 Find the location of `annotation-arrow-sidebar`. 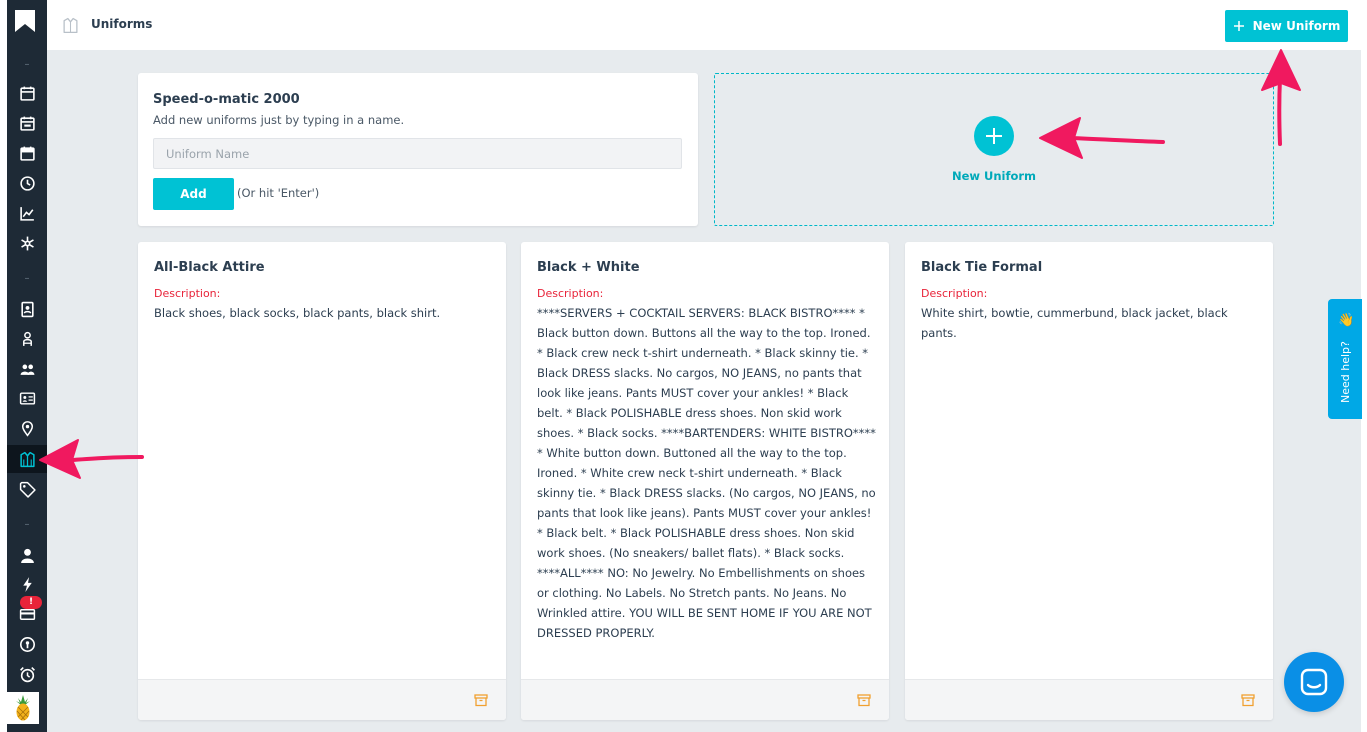

annotation-arrow-sidebar is located at coordinates (91, 459).